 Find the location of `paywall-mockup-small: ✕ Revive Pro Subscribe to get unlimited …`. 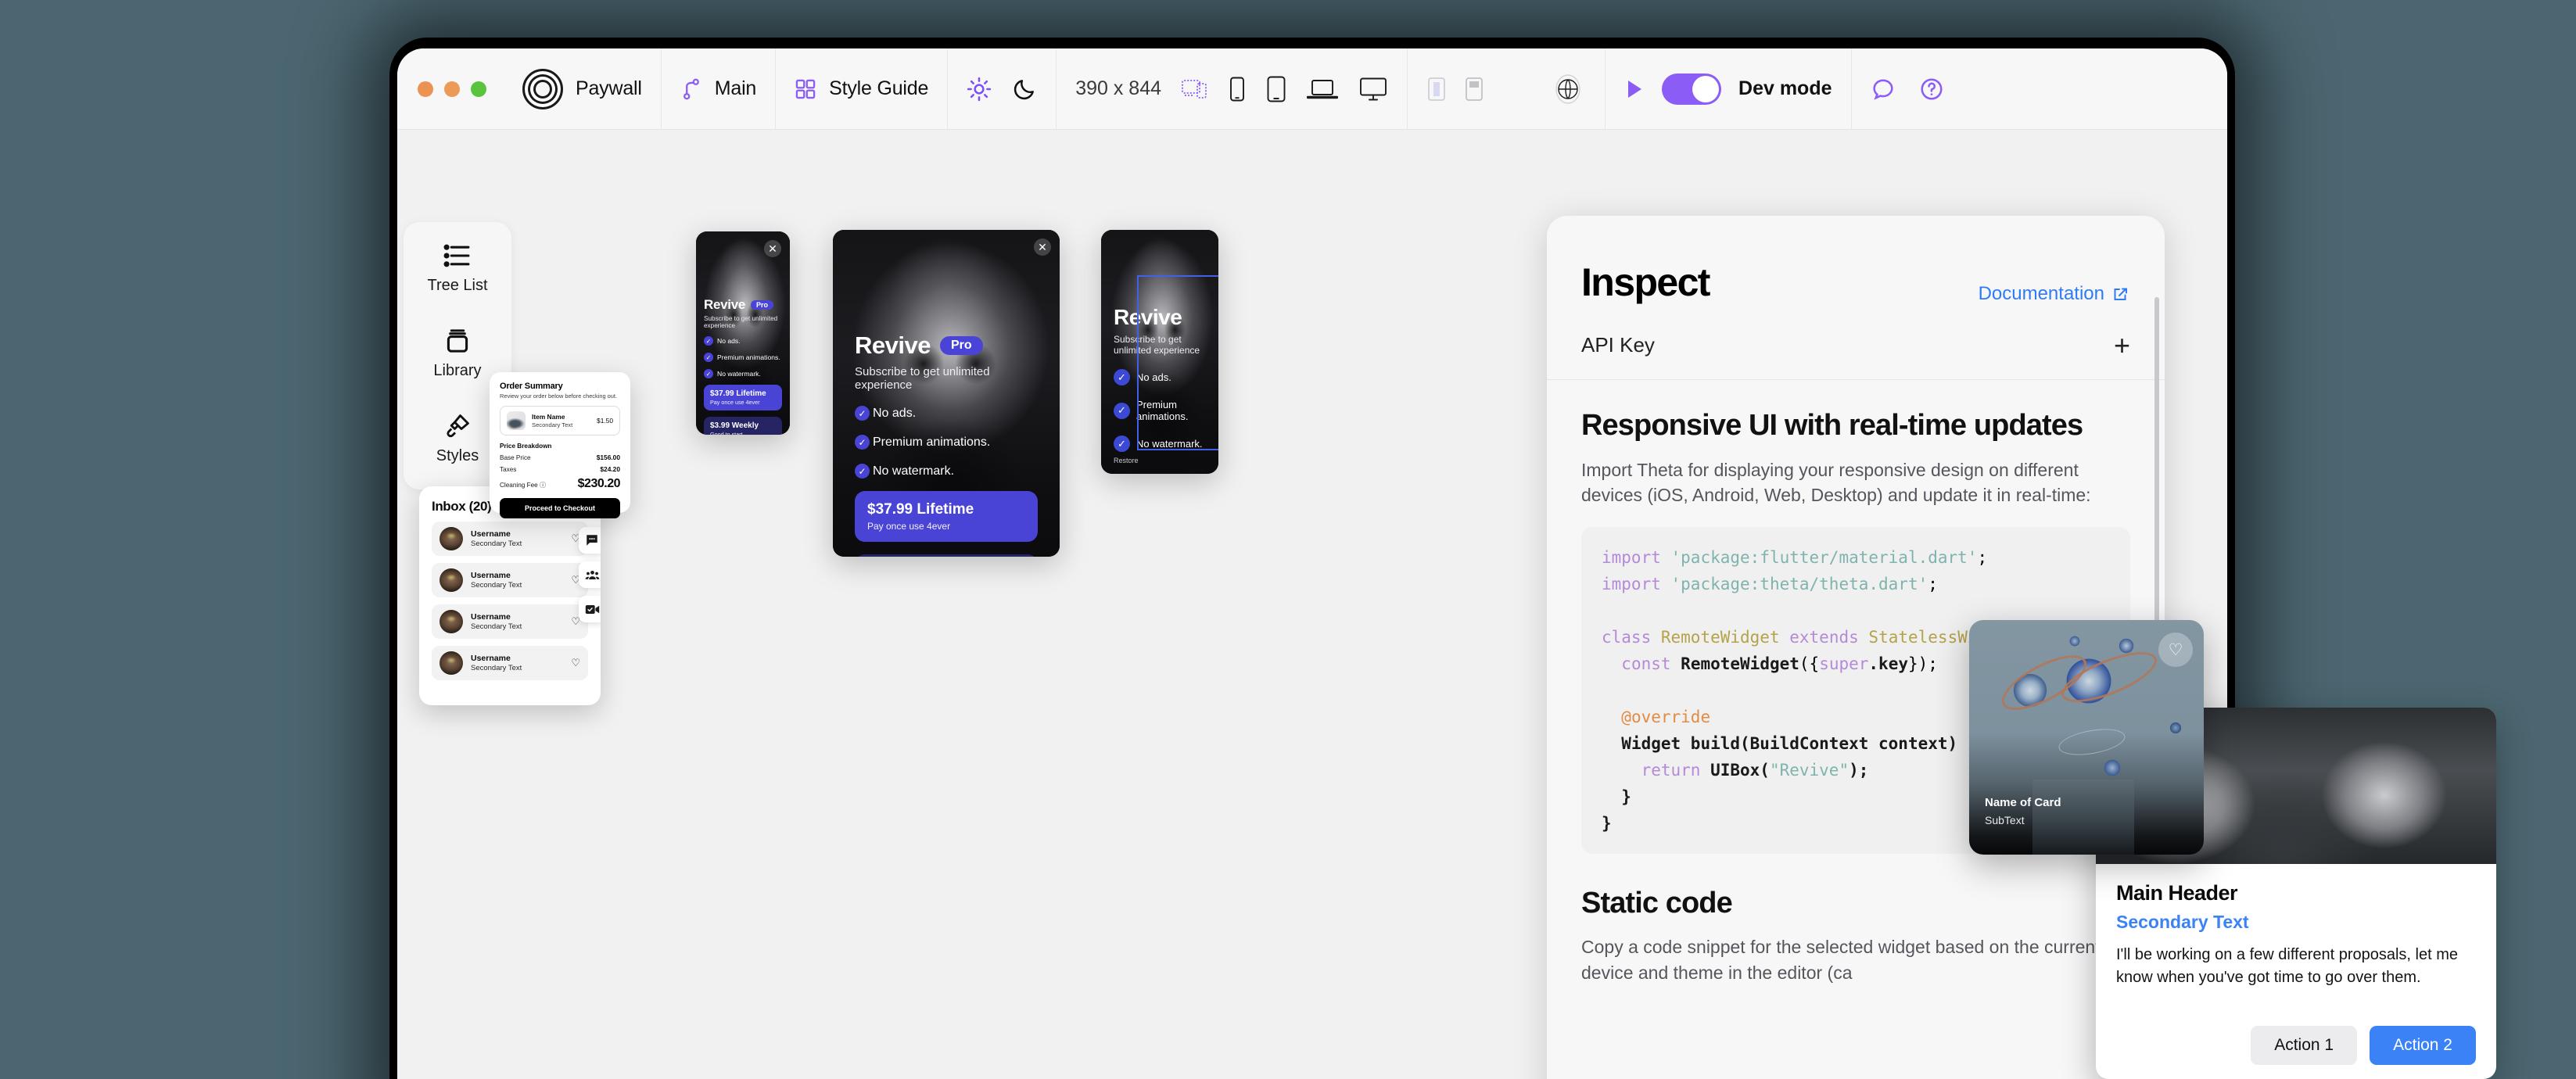

paywall-mockup-small: ✕ Revive Pro Subscribe to get unlimited … is located at coordinates (743, 333).